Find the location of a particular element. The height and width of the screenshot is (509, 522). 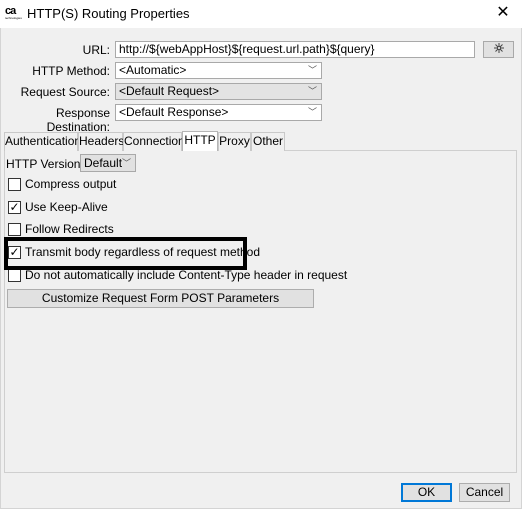

follow-redirects-label: Follow Redirects is located at coordinates (69, 229).